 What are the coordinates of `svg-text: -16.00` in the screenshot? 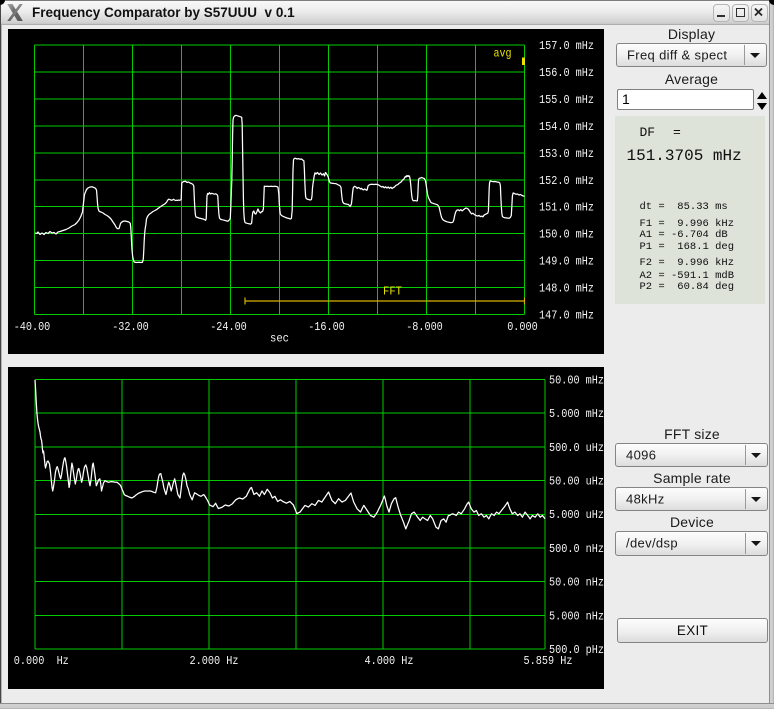 It's located at (326, 327).